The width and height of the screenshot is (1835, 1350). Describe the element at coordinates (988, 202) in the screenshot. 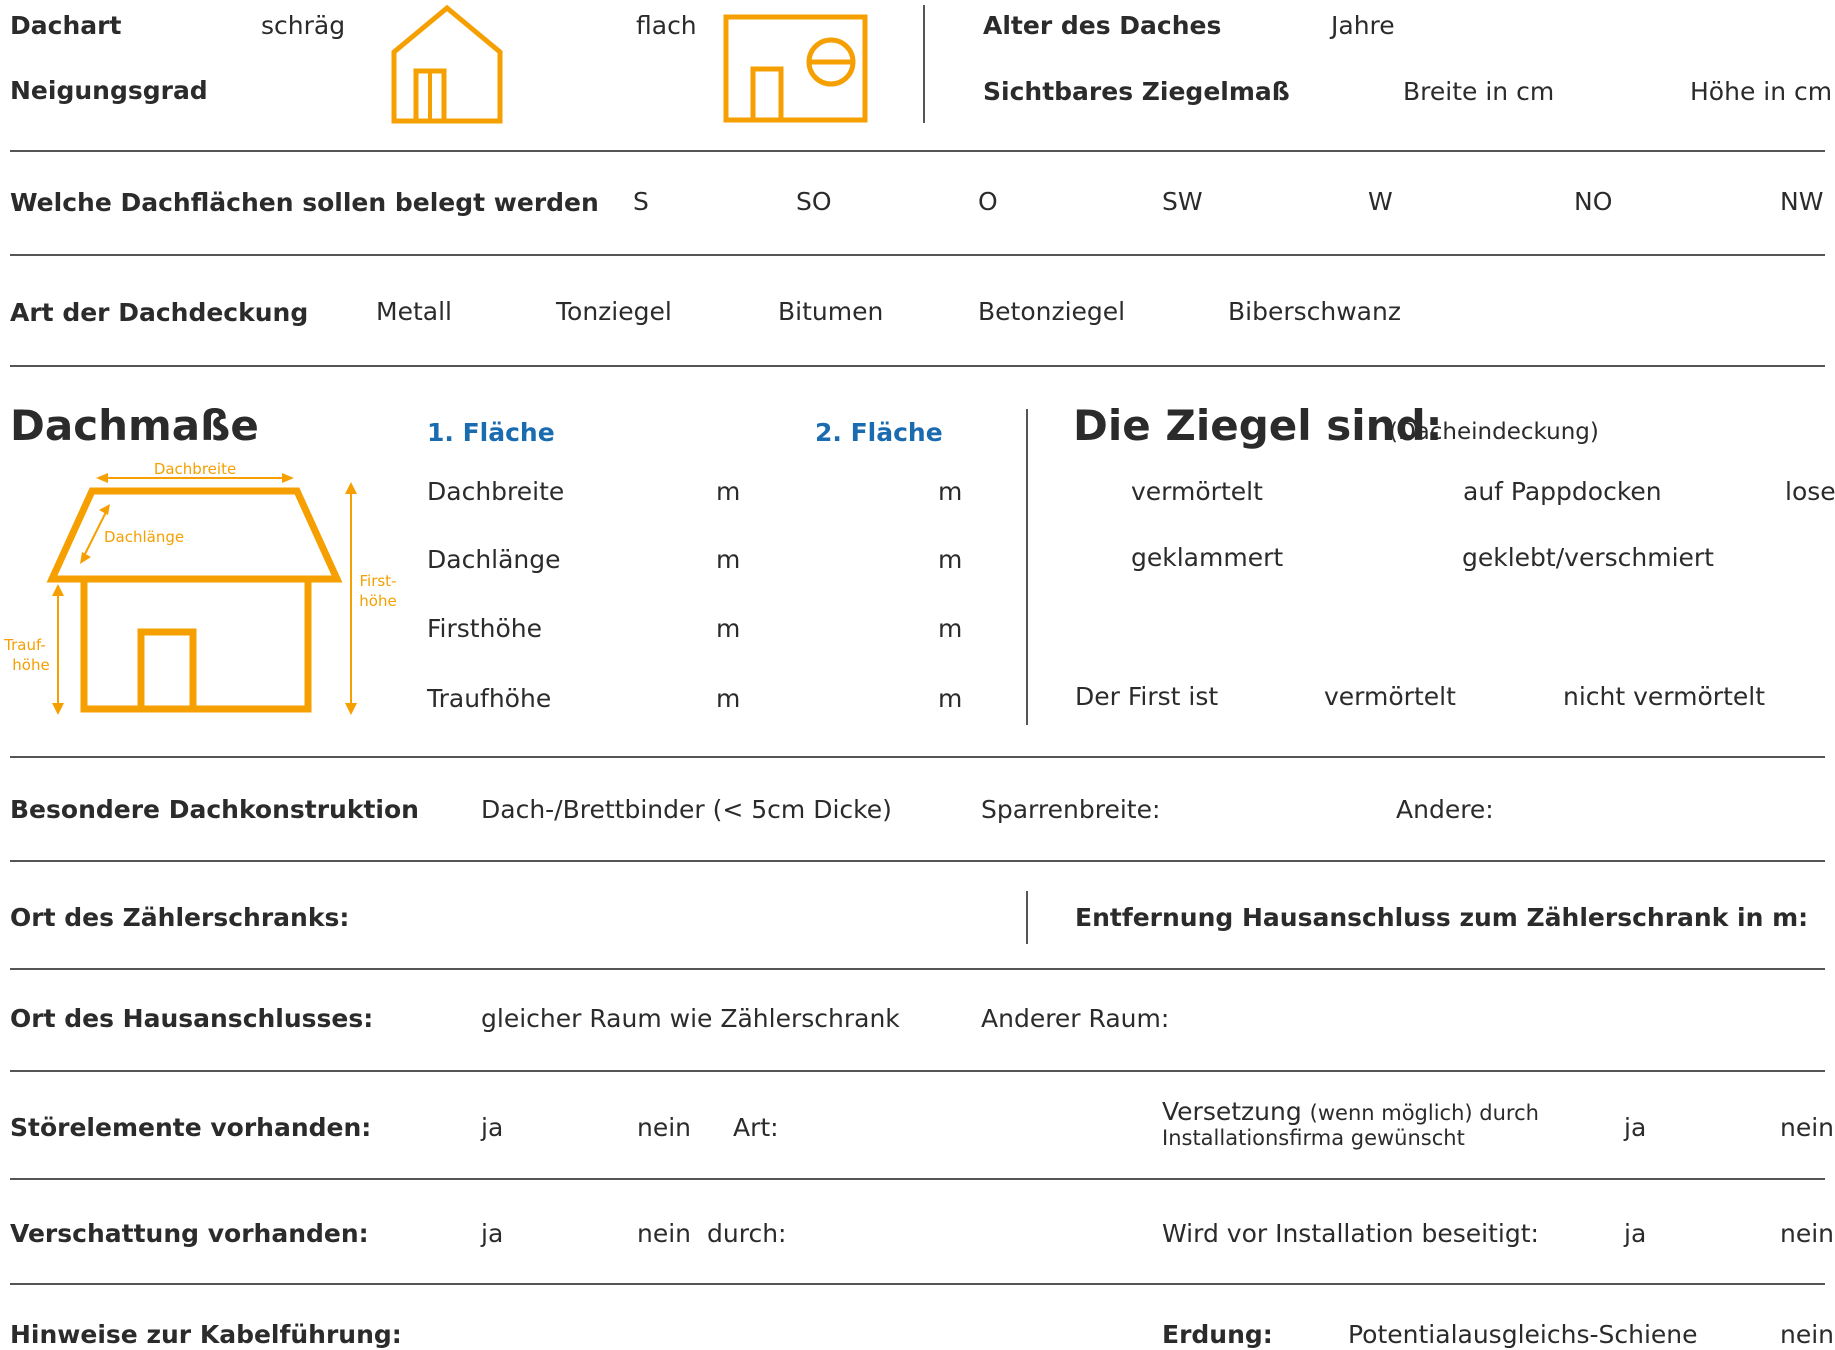

I see `option-o: O` at that location.